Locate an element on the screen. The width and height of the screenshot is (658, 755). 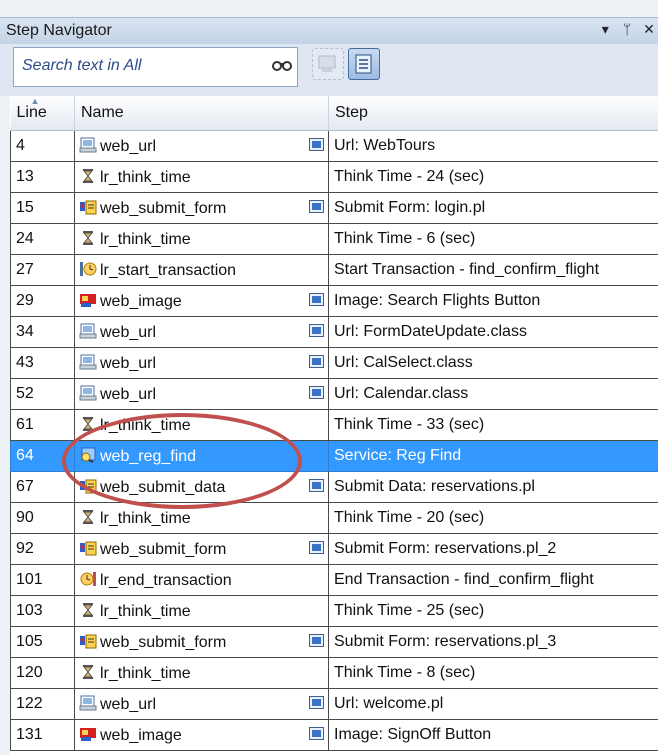
step-description-cell: Image: SignOff Button is located at coordinates (493, 735).